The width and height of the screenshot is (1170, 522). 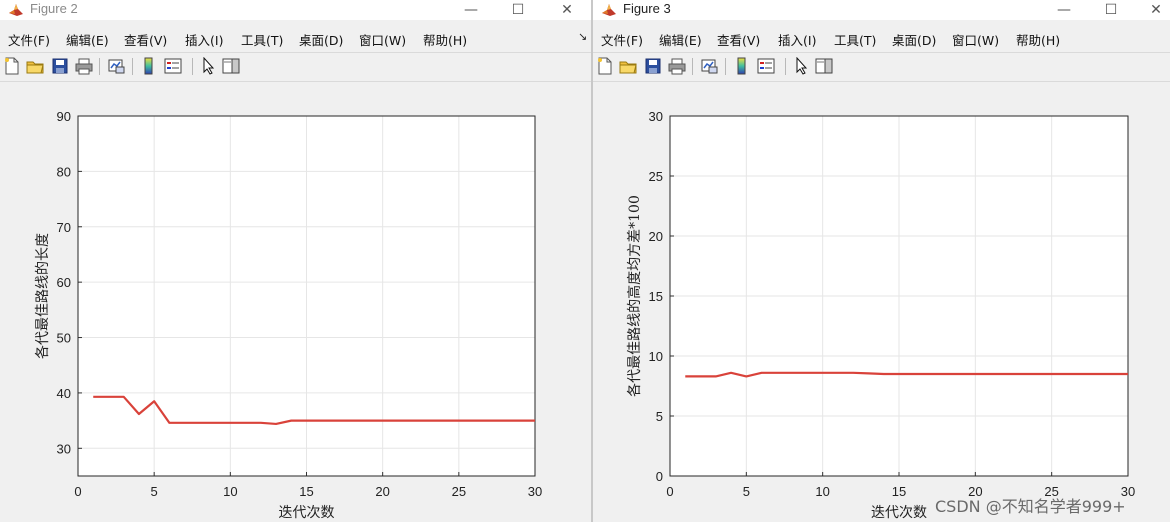 I want to click on y-tick-label: 15, so click(x=656, y=296).